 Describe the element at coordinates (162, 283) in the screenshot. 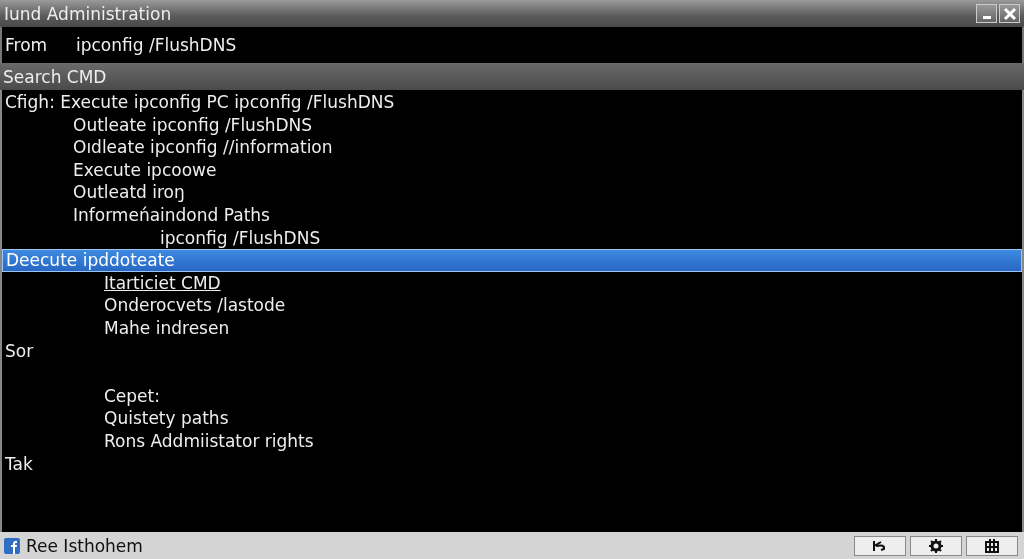

I see `console-line: Itarticiet CMD` at that location.